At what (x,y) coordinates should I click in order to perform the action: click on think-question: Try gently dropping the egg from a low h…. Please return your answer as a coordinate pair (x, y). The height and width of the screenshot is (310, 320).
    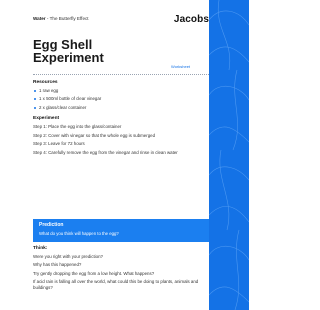
    Looking at the image, I should click on (94, 273).